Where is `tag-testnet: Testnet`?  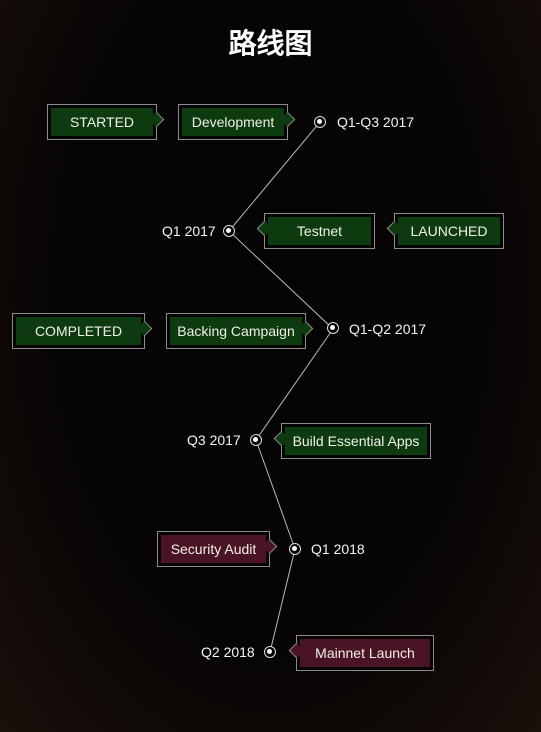 tag-testnet: Testnet is located at coordinates (319, 231).